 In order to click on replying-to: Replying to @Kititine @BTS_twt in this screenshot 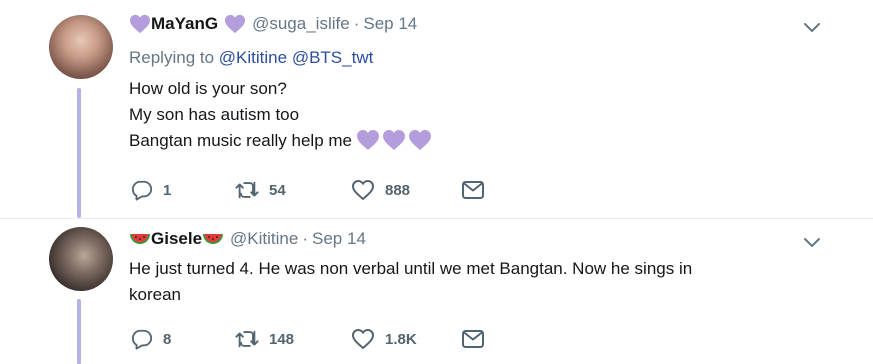, I will do `click(251, 58)`.